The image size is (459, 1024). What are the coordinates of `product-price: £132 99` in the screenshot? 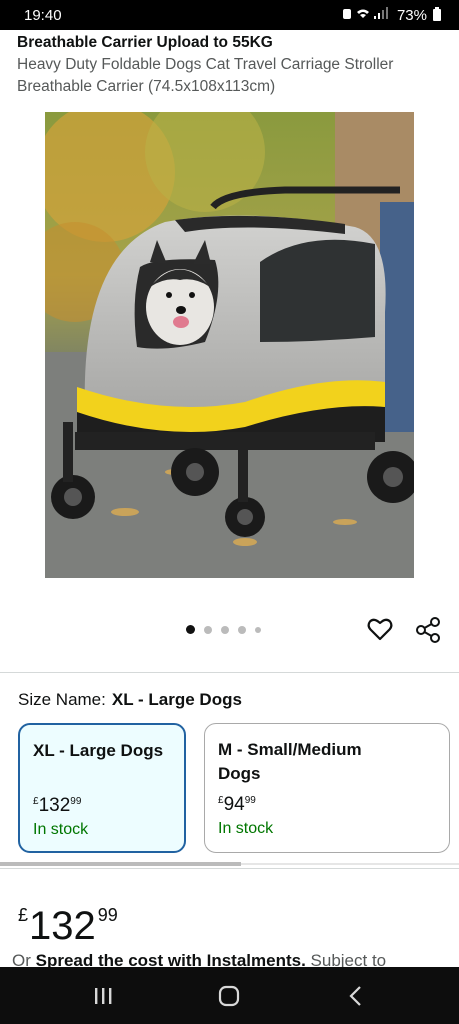 It's located at (68, 920).